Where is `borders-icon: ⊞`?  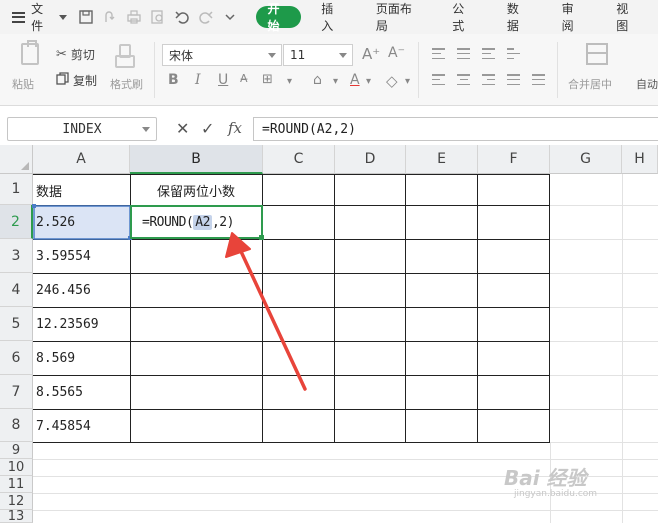
borders-icon: ⊞ is located at coordinates (267, 79).